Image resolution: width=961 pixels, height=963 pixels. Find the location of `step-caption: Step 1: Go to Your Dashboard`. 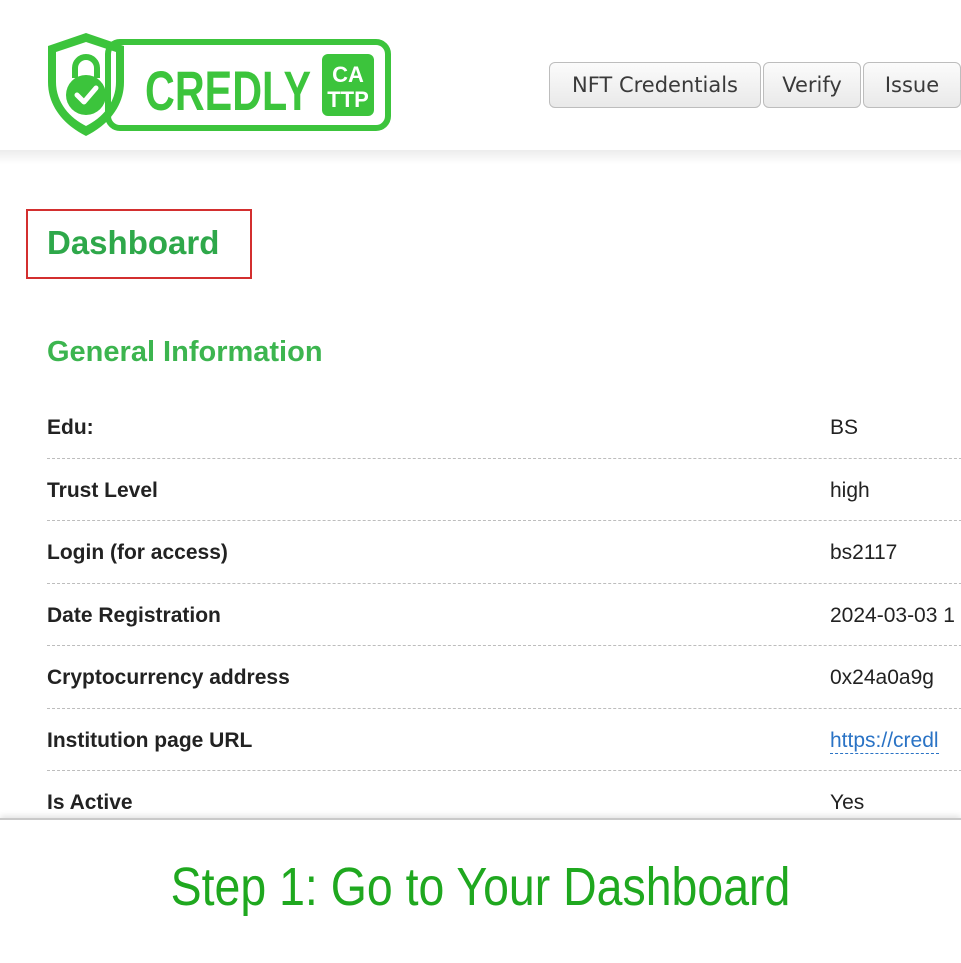

step-caption: Step 1: Go to Your Dashboard is located at coordinates (480, 887).